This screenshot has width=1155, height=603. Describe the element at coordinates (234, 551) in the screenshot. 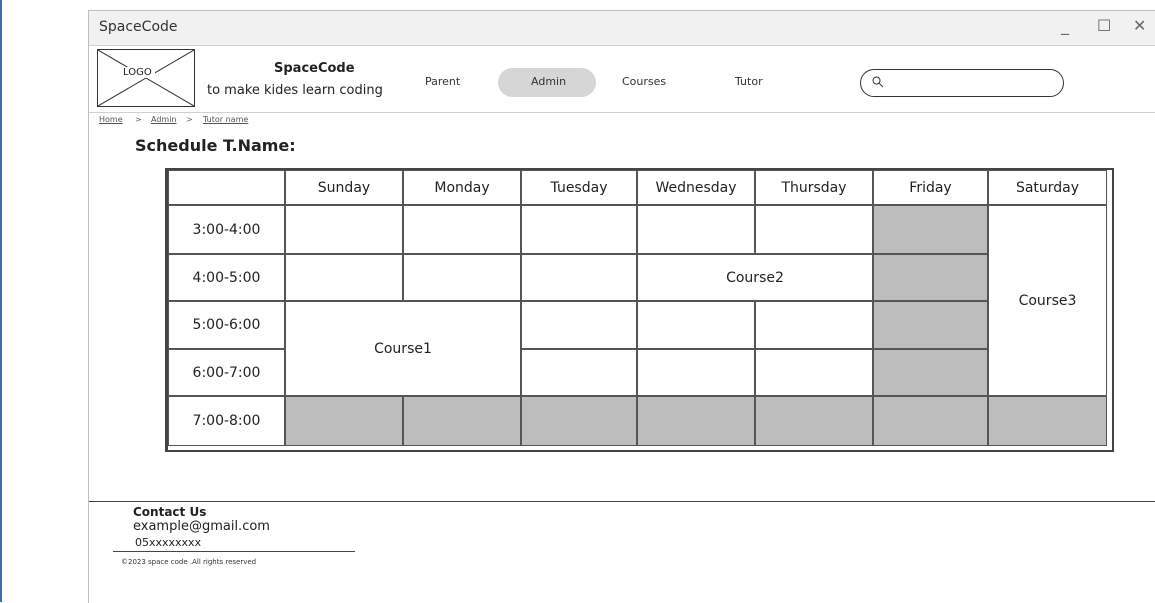

I see `copyright-divider` at that location.